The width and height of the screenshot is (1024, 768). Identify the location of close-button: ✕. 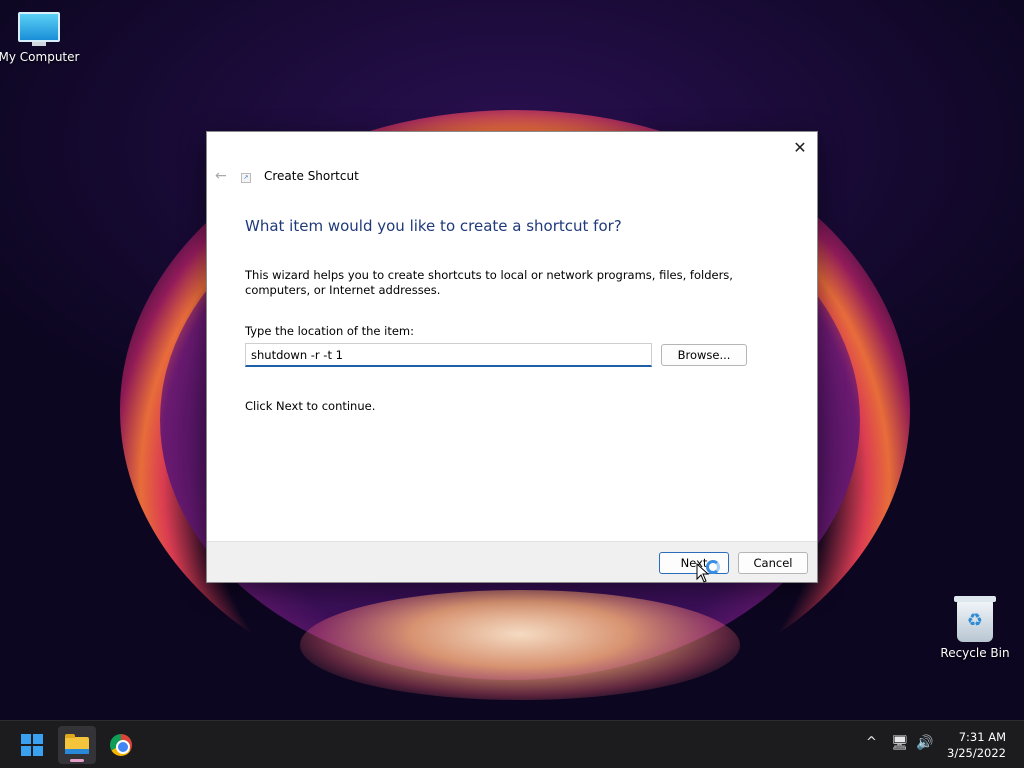
(800, 148).